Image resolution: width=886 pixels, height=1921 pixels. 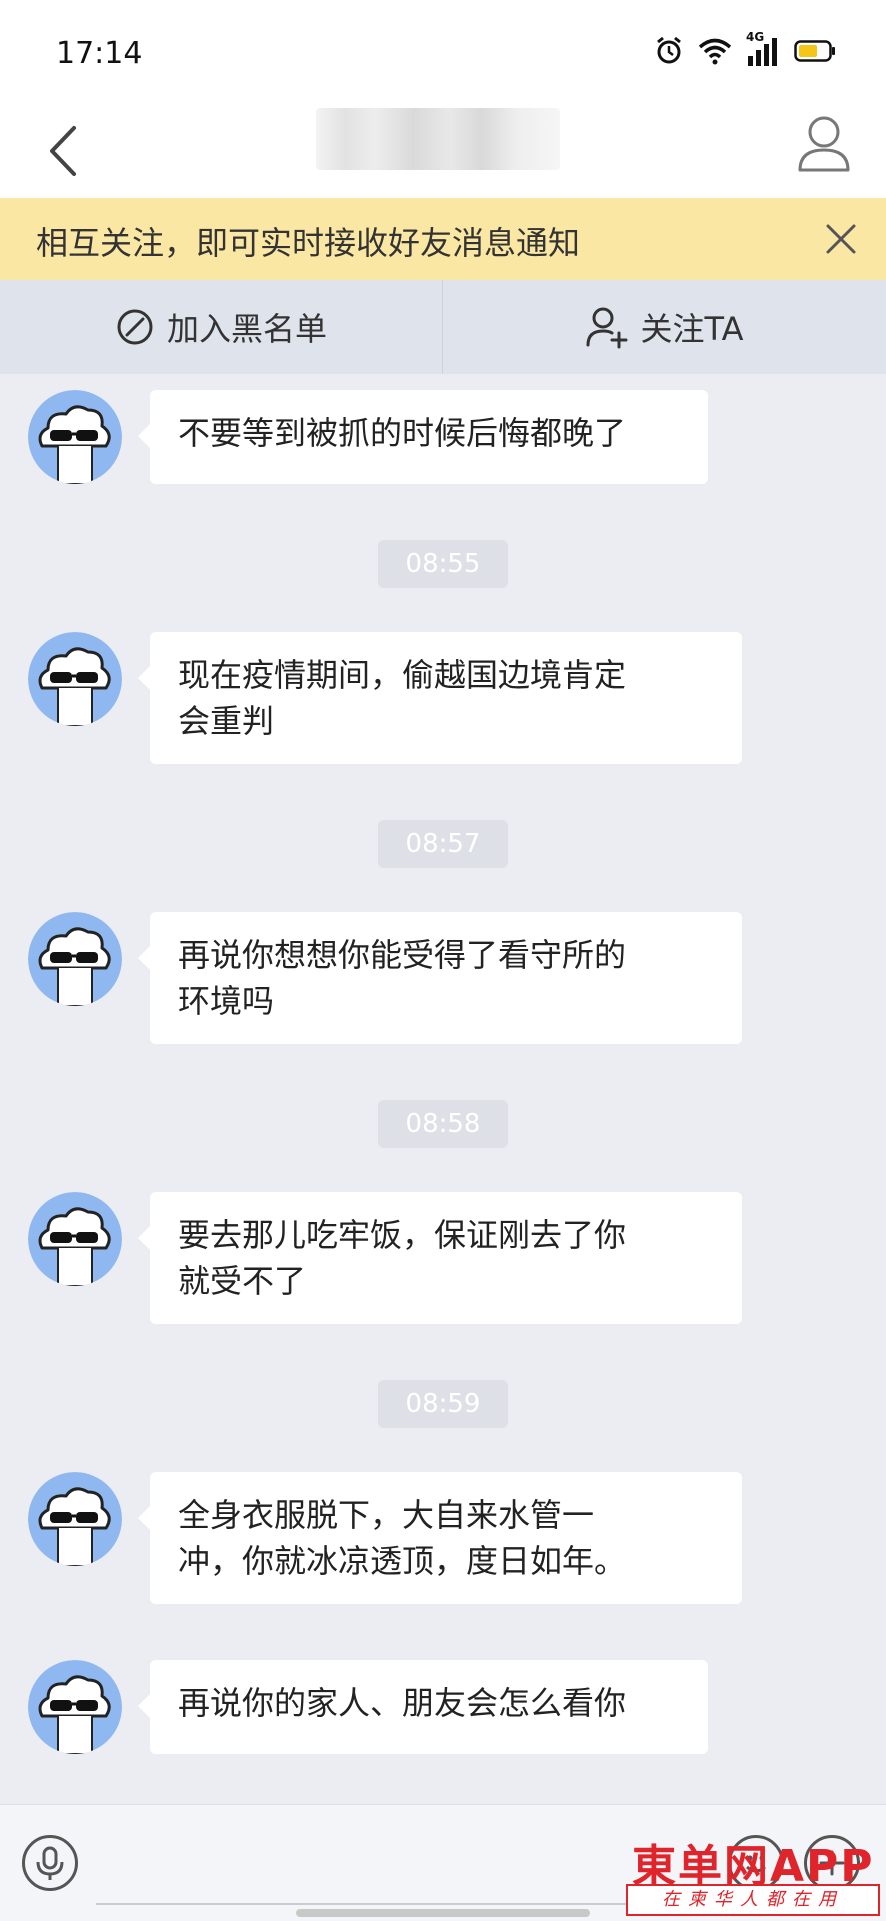 I want to click on watermark-slogan: 在柬华人都在用, so click(x=753, y=1900).